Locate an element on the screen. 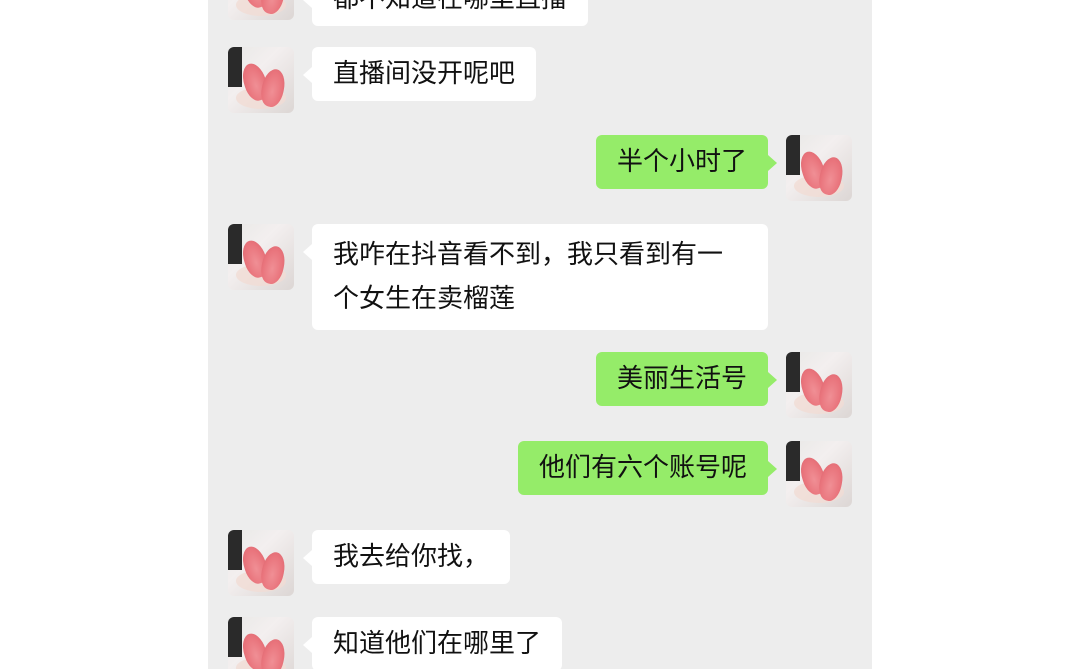 This screenshot has height=669, width=1080. message-incoming: 都不知道在哪里直播 is located at coordinates (540, 13).